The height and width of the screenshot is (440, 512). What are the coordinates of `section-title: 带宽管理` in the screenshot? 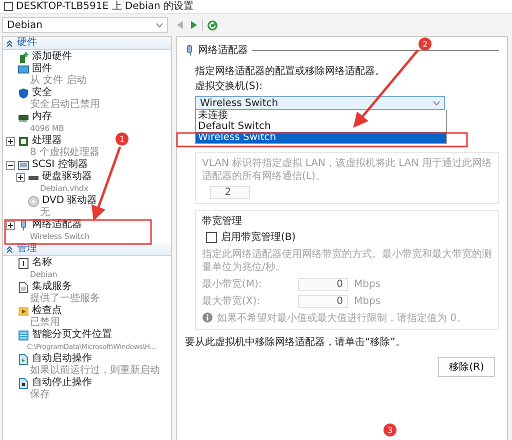 It's located at (222, 221).